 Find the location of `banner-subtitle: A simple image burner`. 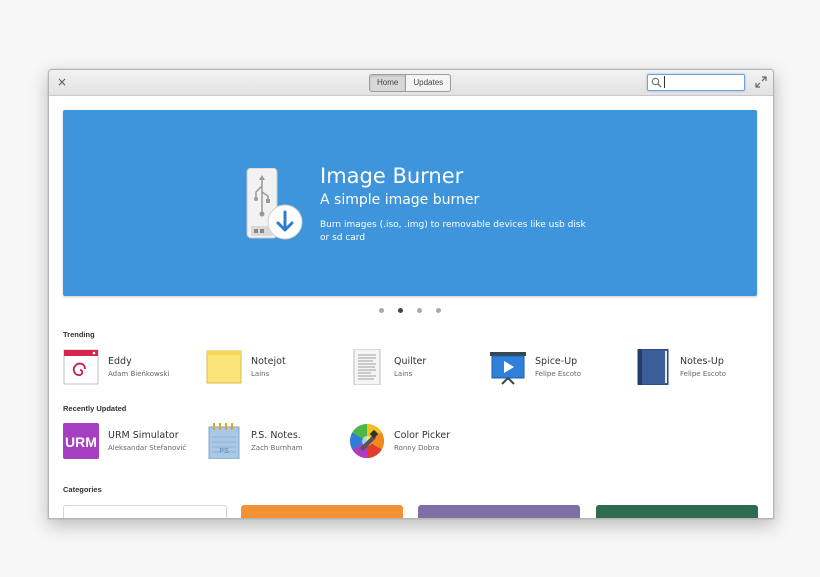

banner-subtitle: A simple image burner is located at coordinates (400, 200).